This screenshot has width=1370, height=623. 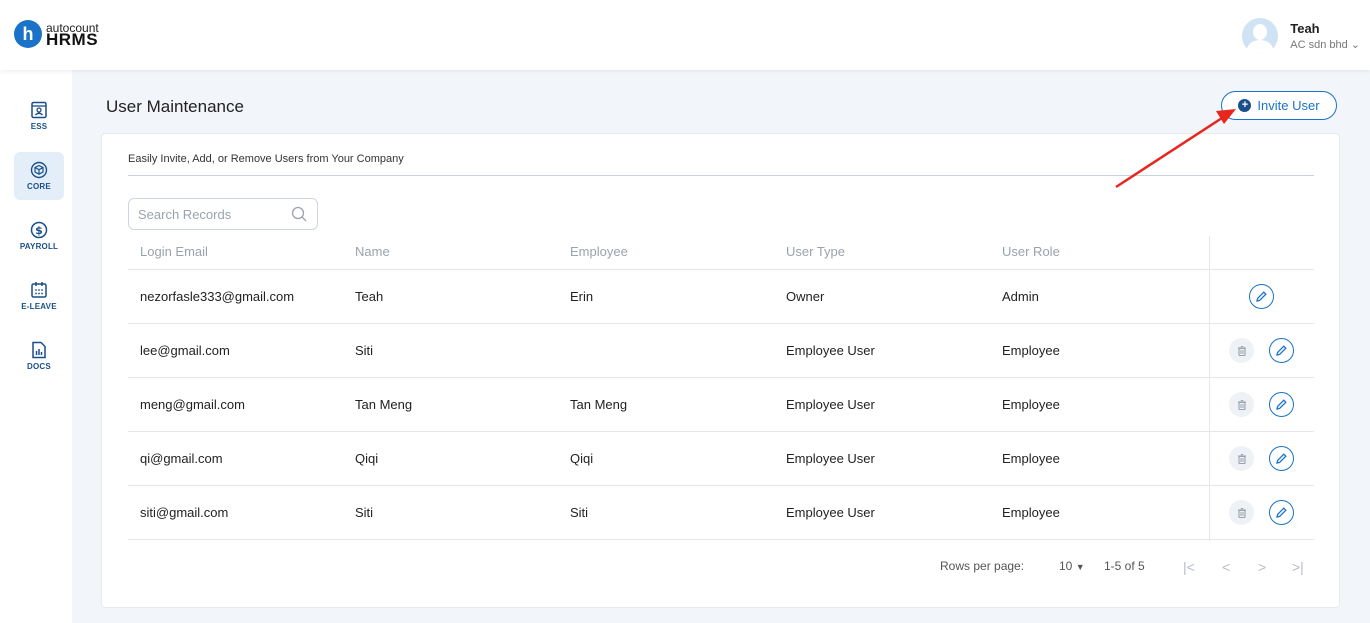 I want to click on caret-down-icon: ▼, so click(x=1080, y=567).